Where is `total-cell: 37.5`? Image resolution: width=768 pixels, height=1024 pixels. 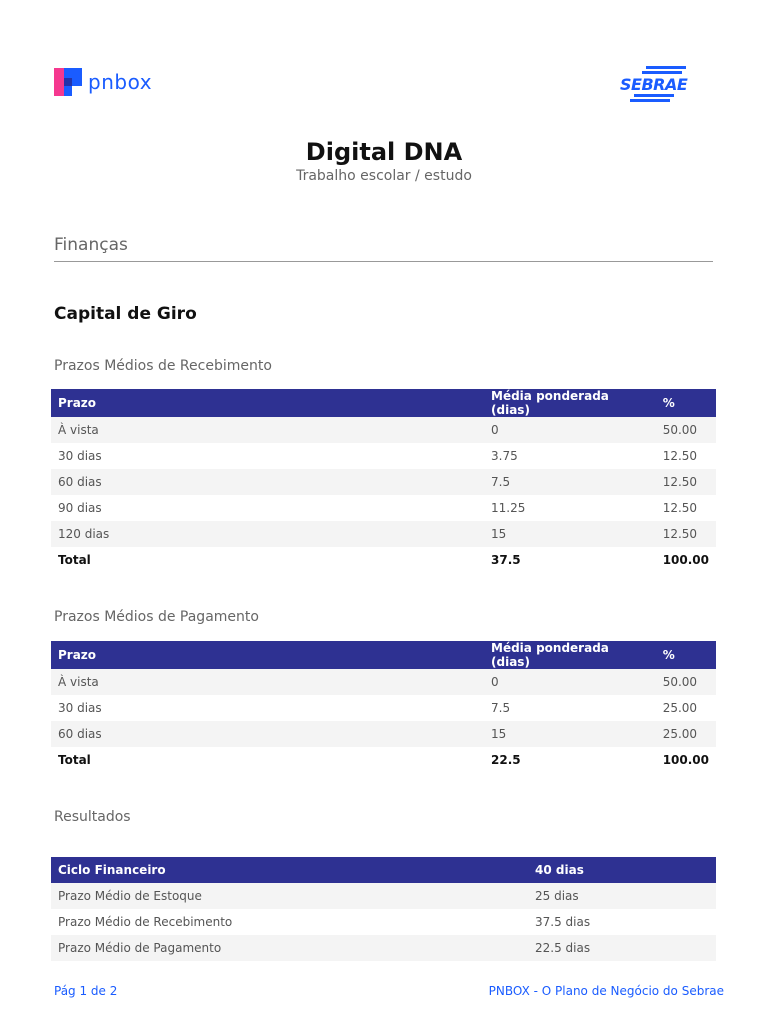 total-cell: 37.5 is located at coordinates (506, 560).